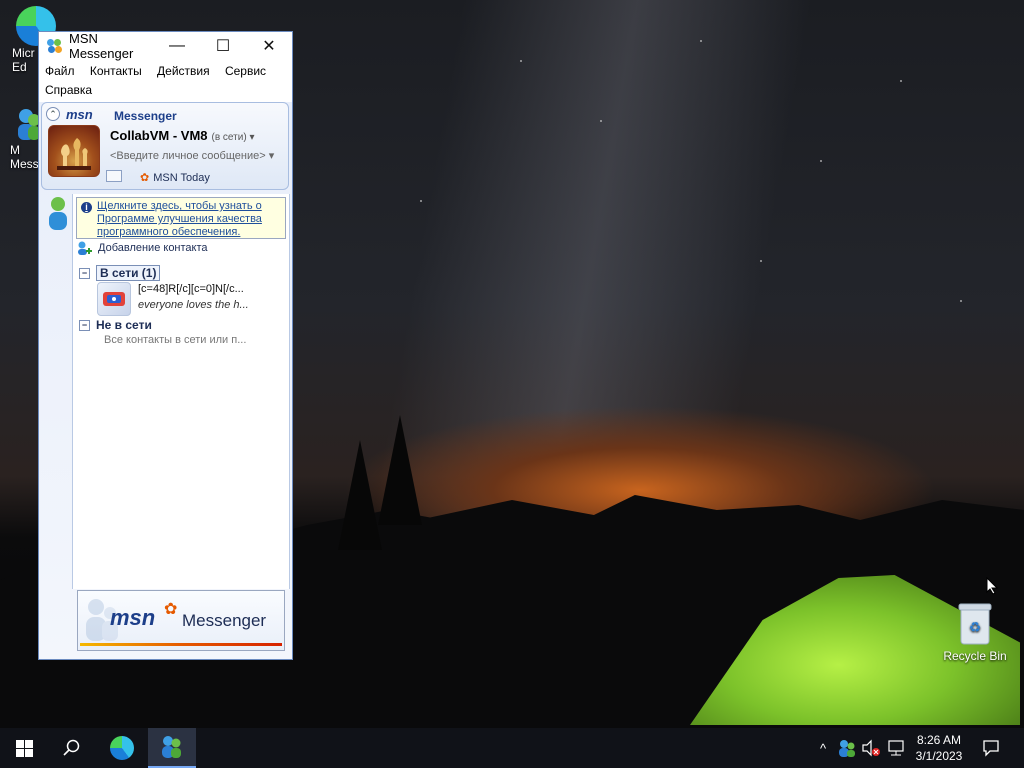 The height and width of the screenshot is (768, 1024). I want to click on msn-tray-icon, so click(847, 748).